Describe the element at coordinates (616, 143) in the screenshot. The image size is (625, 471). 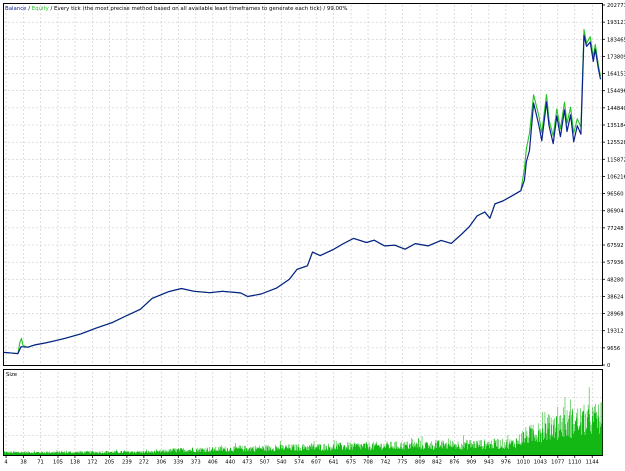
I see `y-tick-label: 125528` at that location.